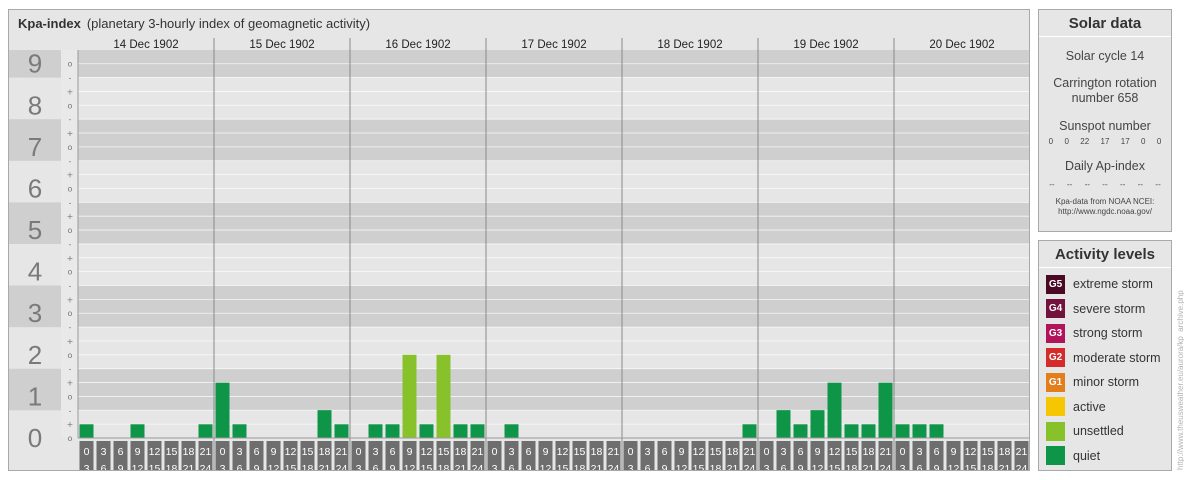  Describe the element at coordinates (145, 45) in the screenshot. I see `day-label: 14 Dec 1902` at that location.